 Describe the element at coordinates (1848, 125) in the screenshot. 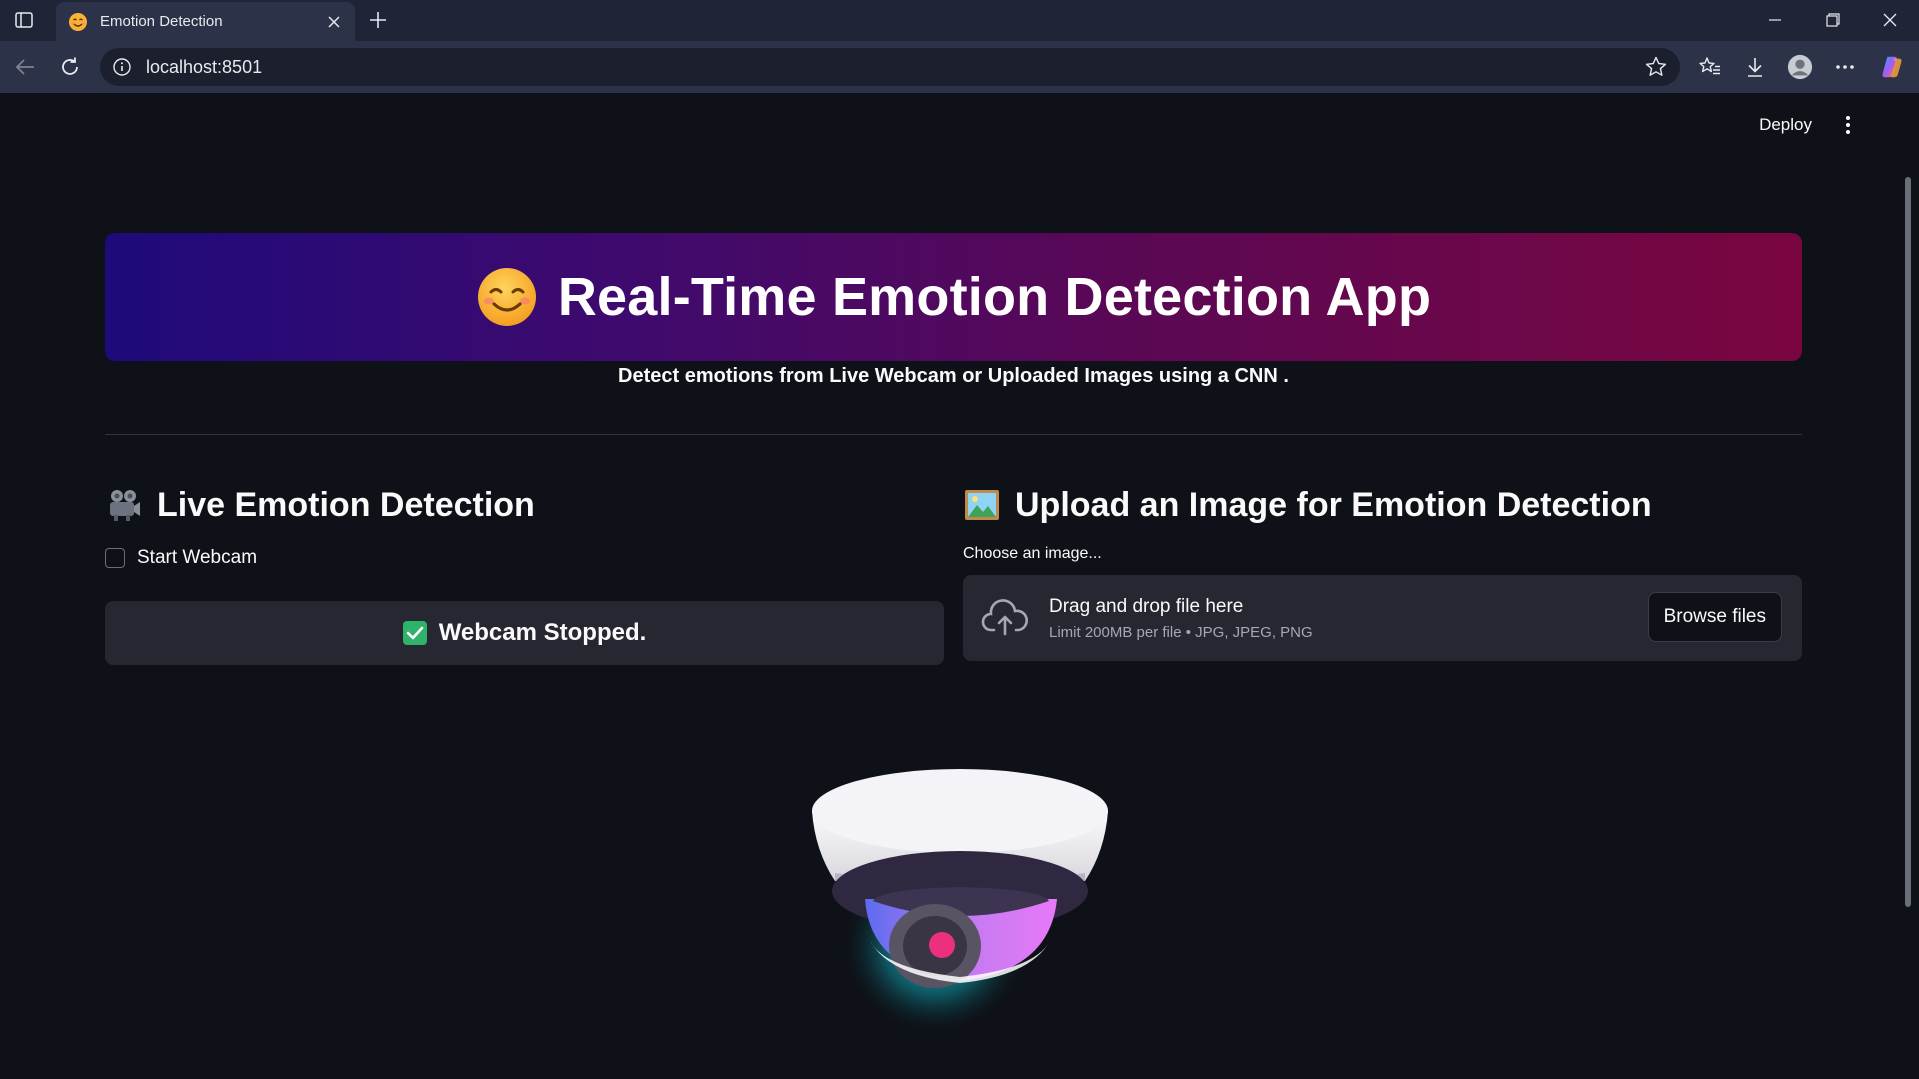

I see `main-menu-icon` at that location.